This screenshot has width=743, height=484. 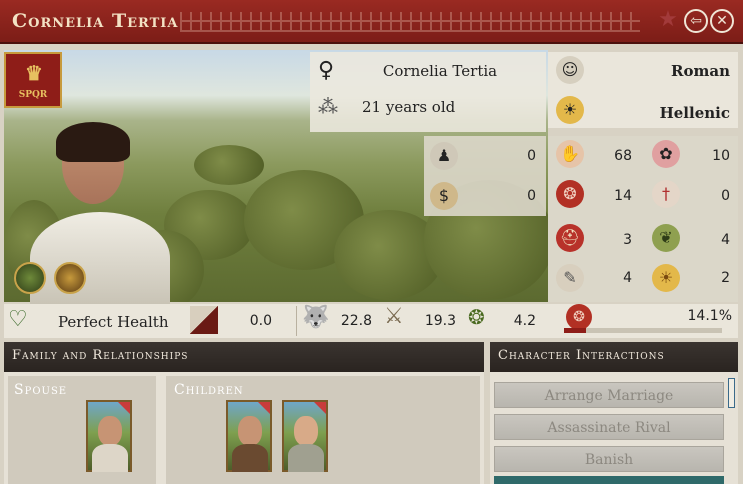 I want to click on character-name: Cornelia Tertia, so click(x=440, y=71).